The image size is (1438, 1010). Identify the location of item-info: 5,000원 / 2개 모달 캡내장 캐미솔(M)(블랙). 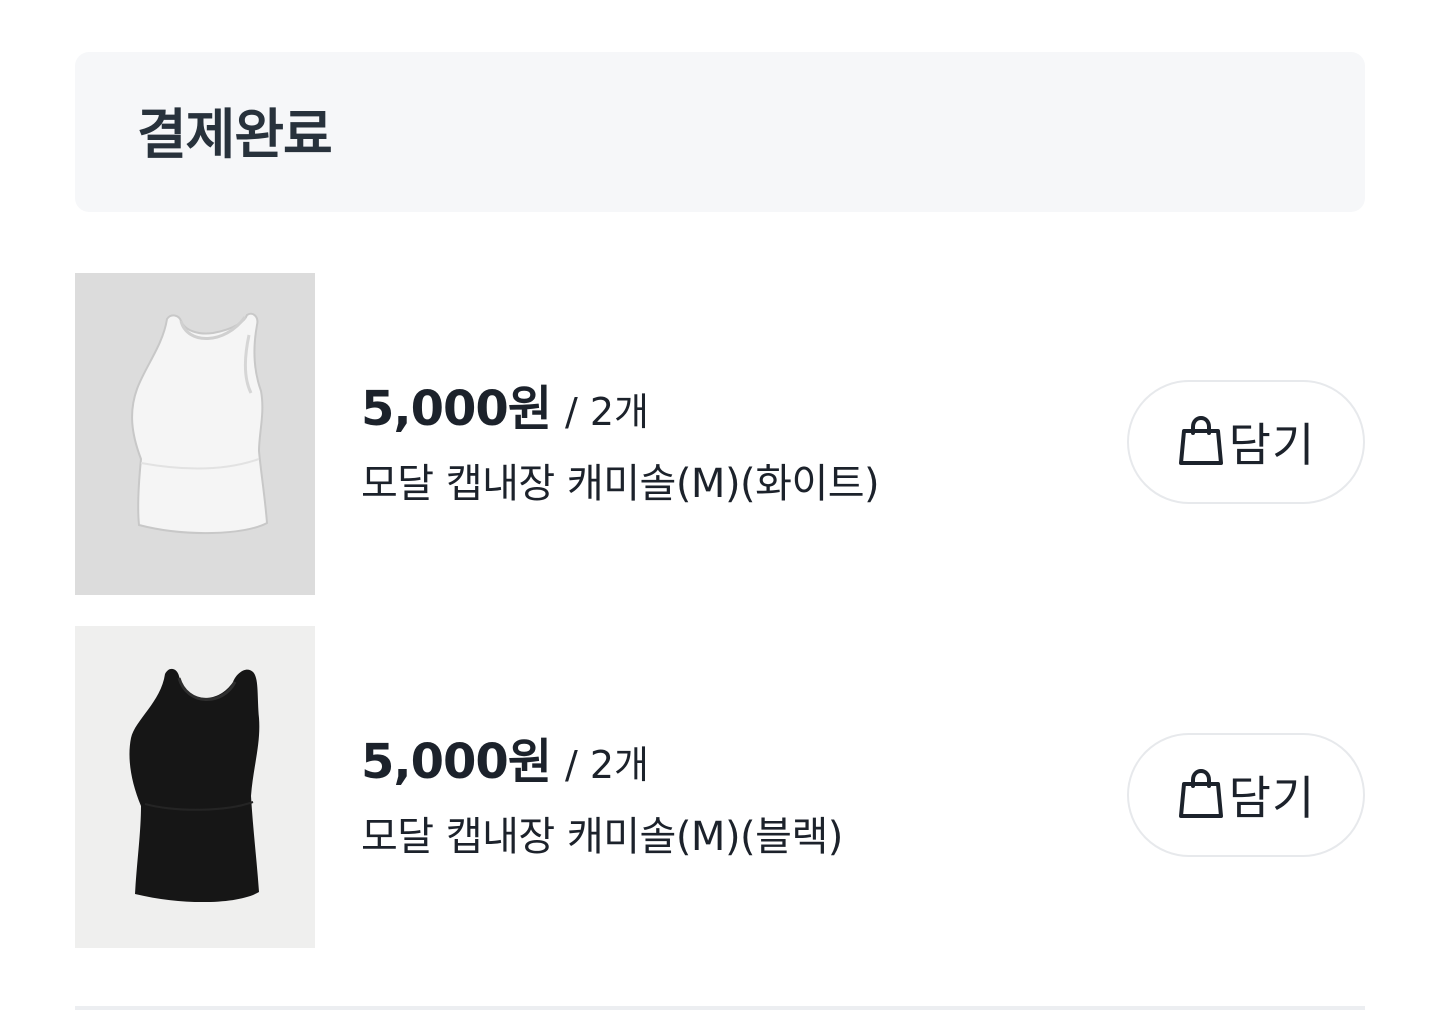
(602, 792).